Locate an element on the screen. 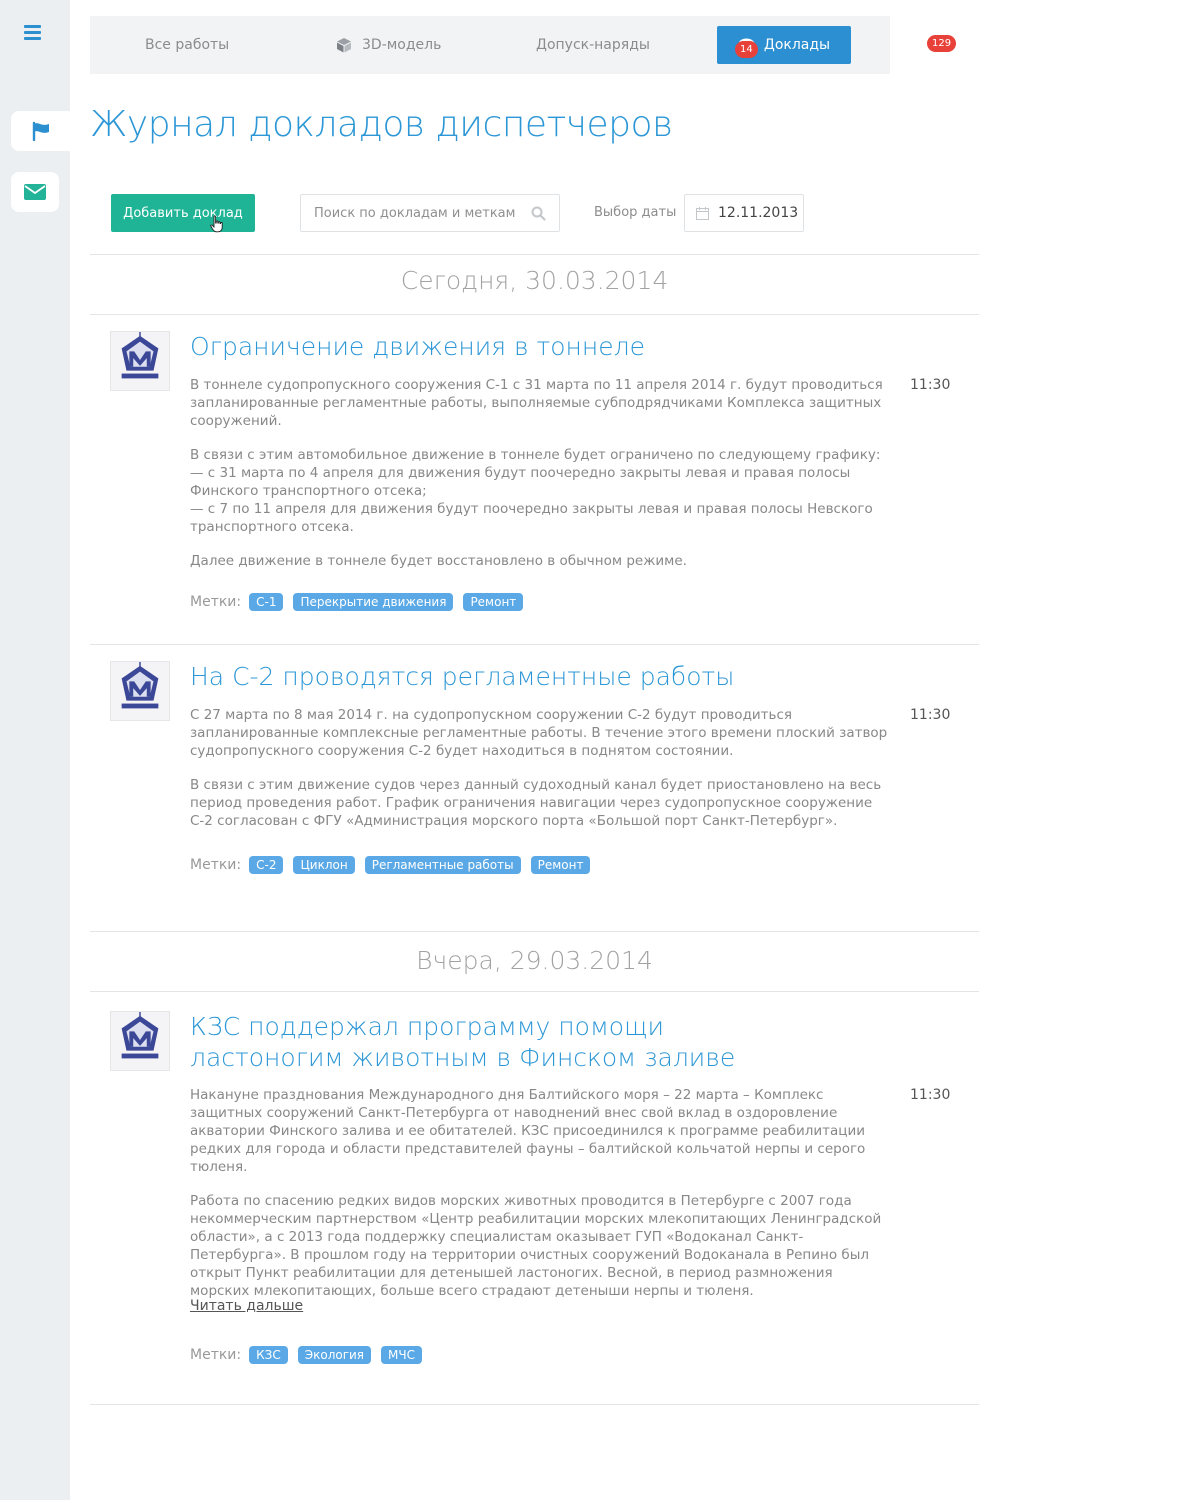 The image size is (1200, 1500). search-box is located at coordinates (430, 213).